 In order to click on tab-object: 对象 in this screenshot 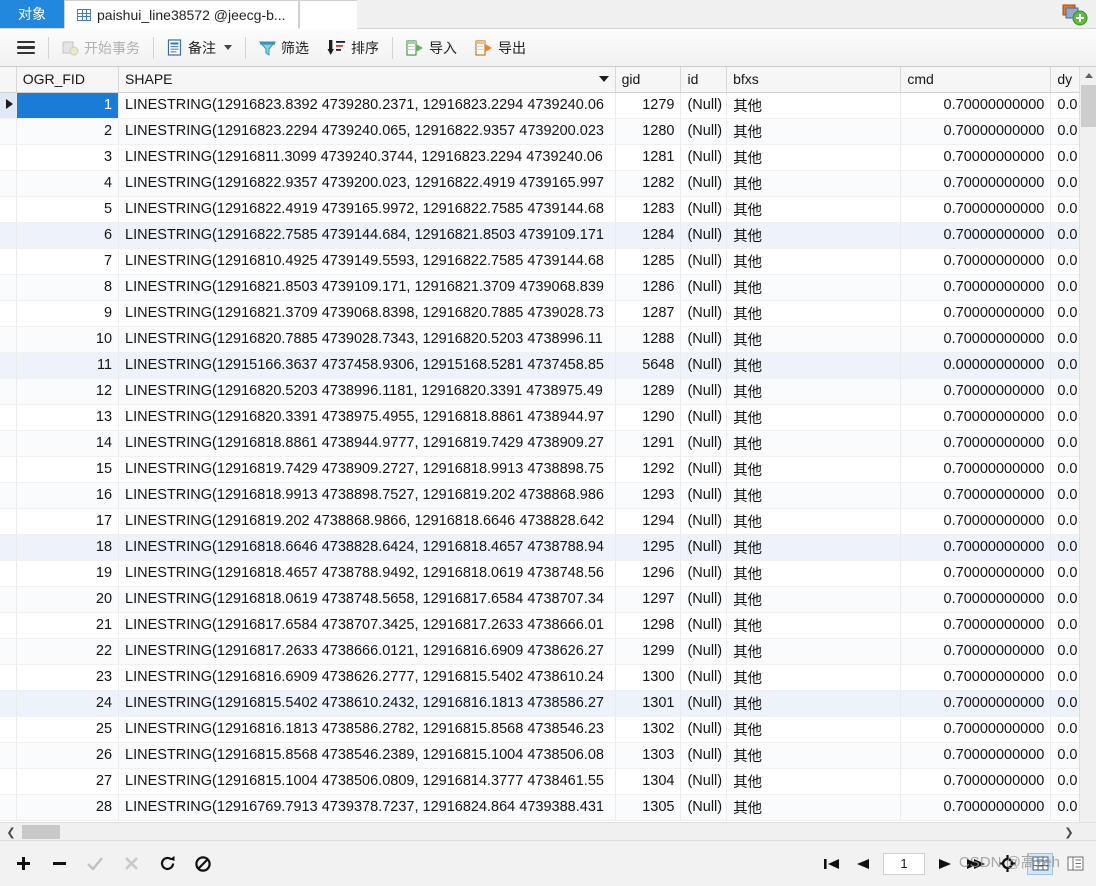, I will do `click(32, 14)`.